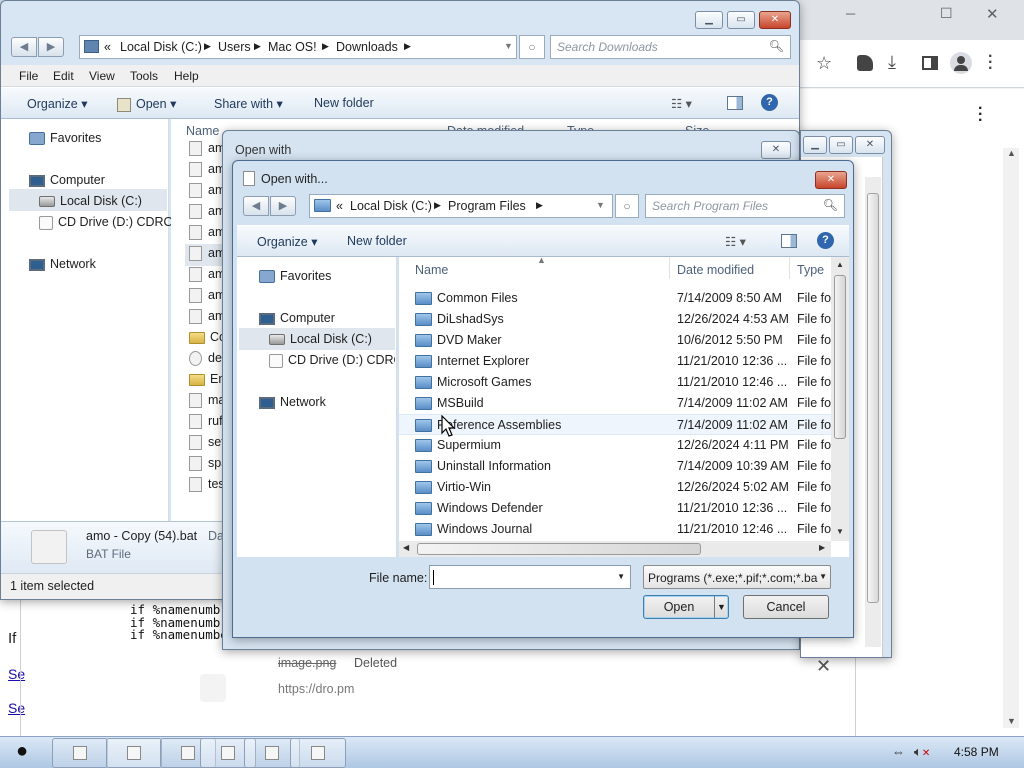 This screenshot has height=768, width=1024. What do you see at coordinates (207, 485) in the screenshot?
I see `list-item: tes` at bounding box center [207, 485].